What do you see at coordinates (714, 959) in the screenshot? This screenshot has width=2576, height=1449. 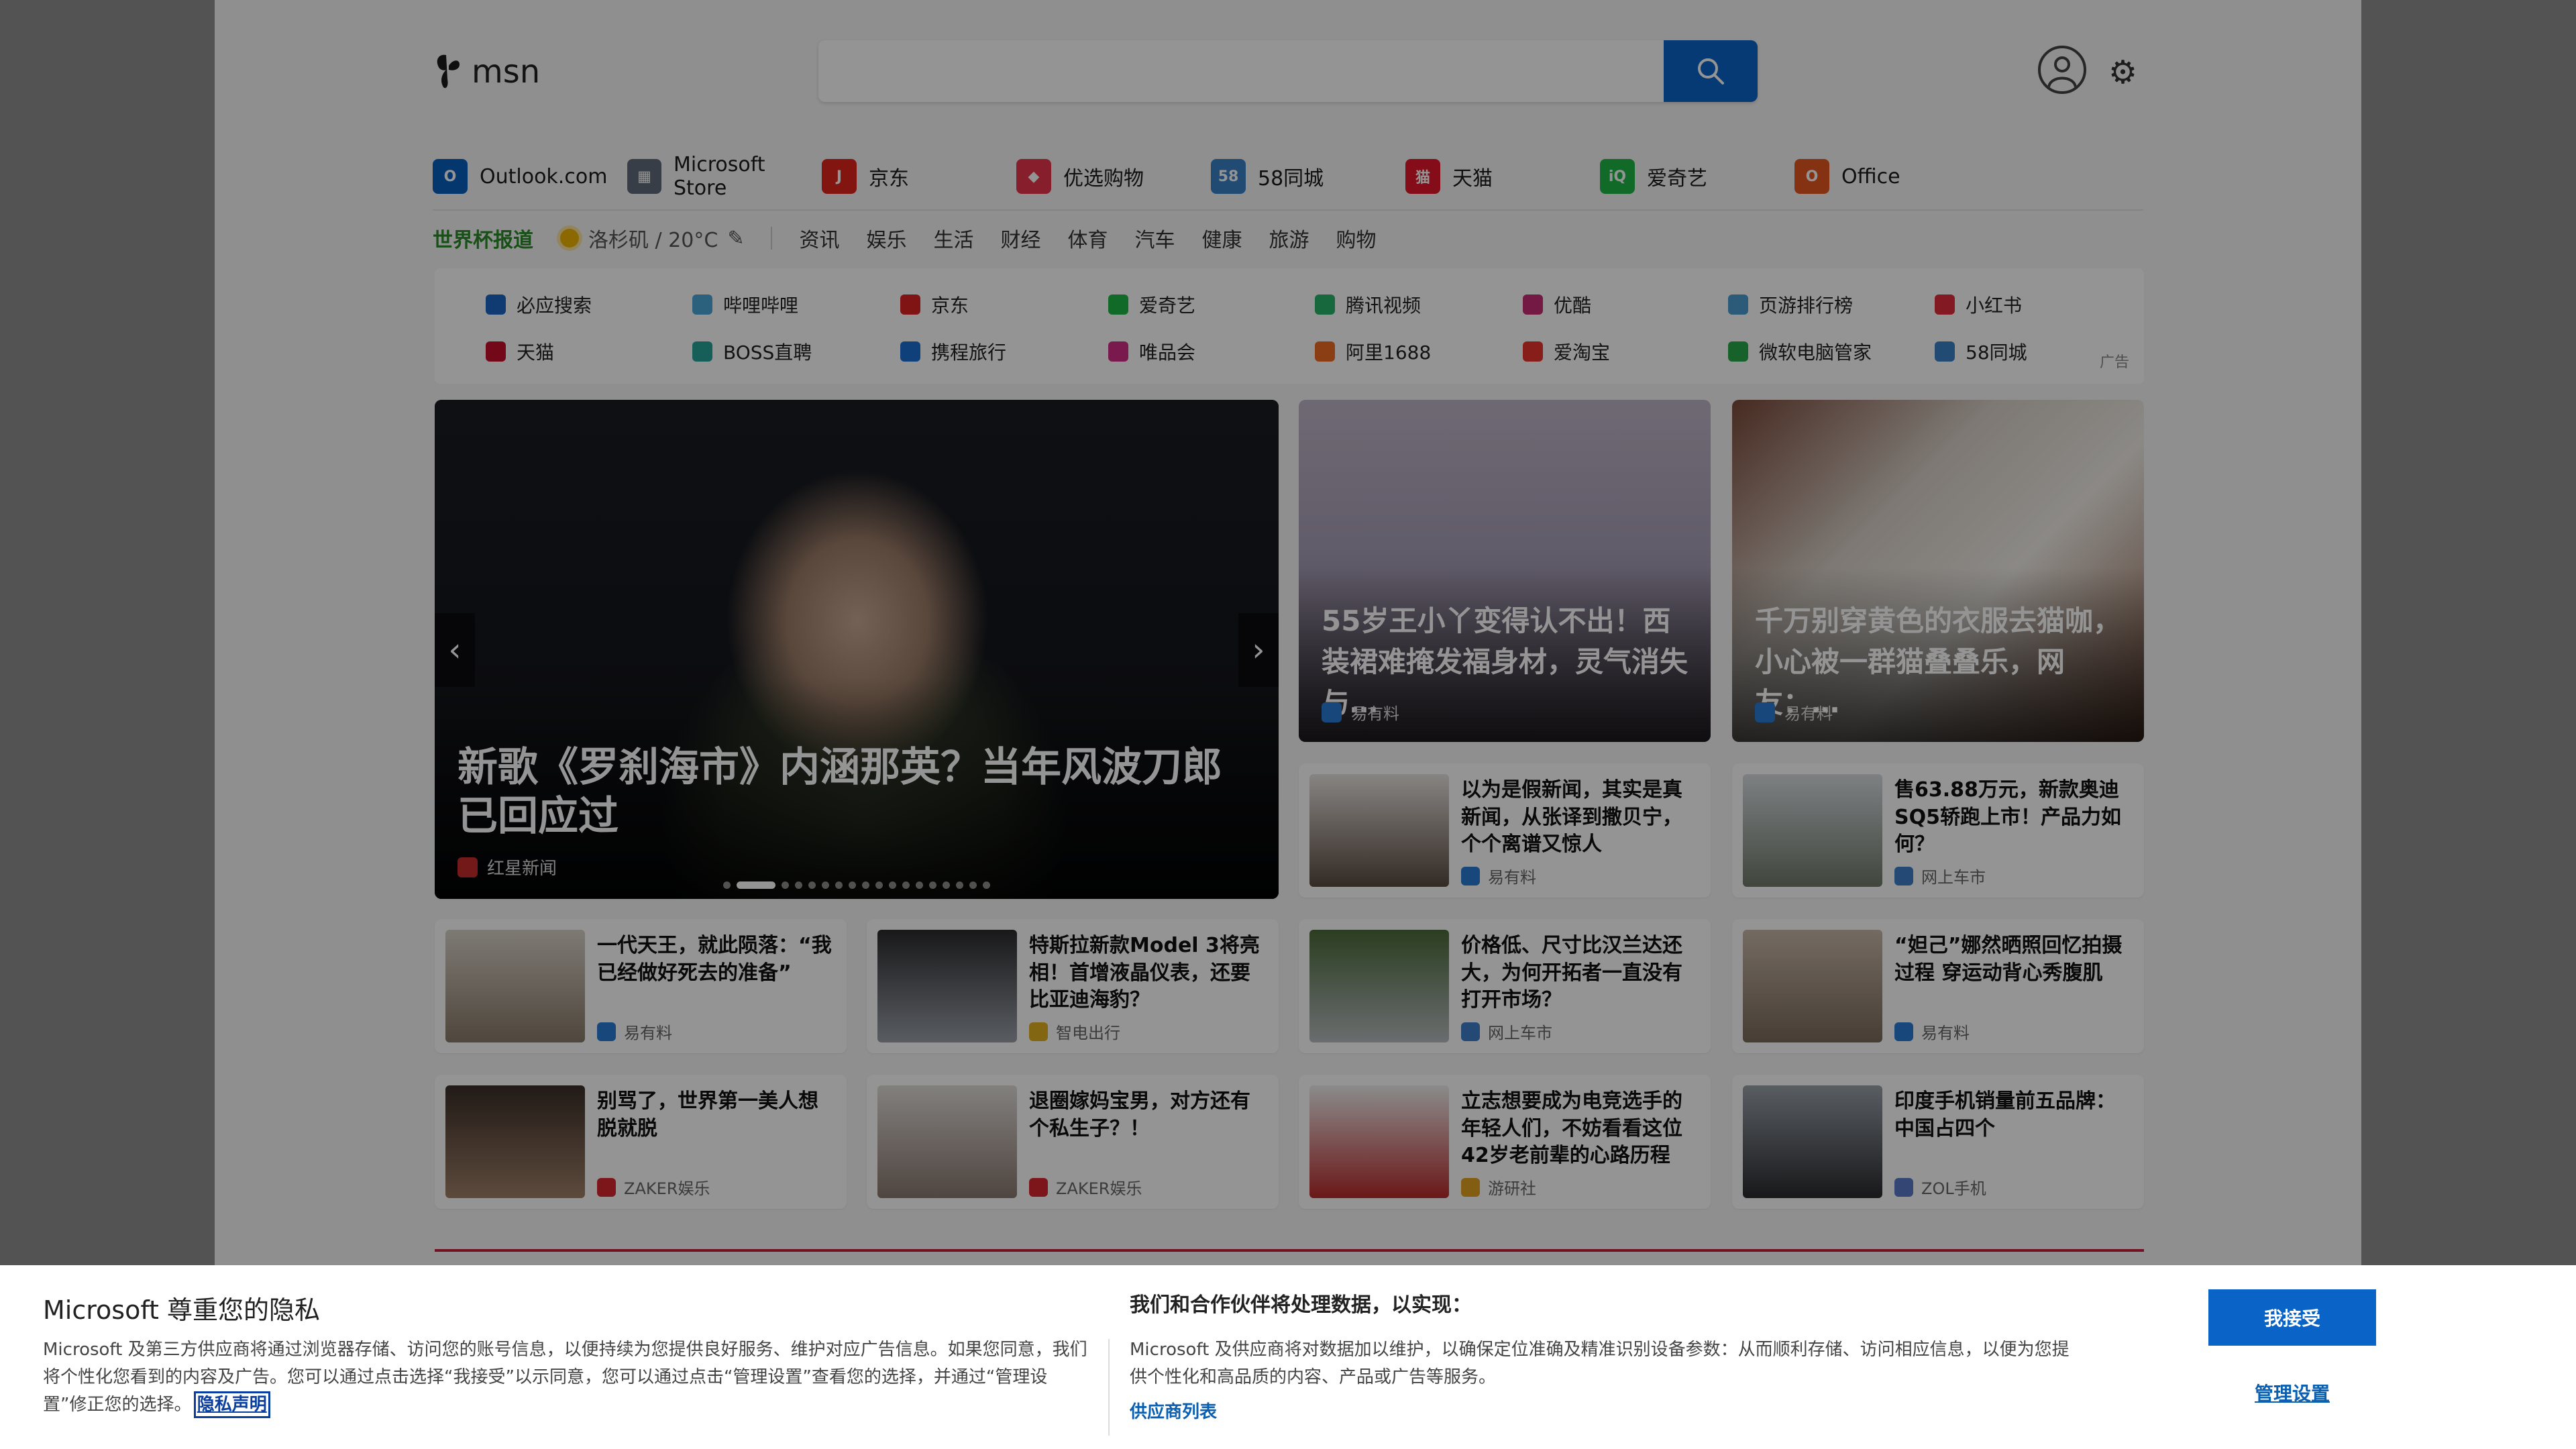 I see `news-title: 一代天王，就此陨落：“我已经做好死去的准备”` at bounding box center [714, 959].